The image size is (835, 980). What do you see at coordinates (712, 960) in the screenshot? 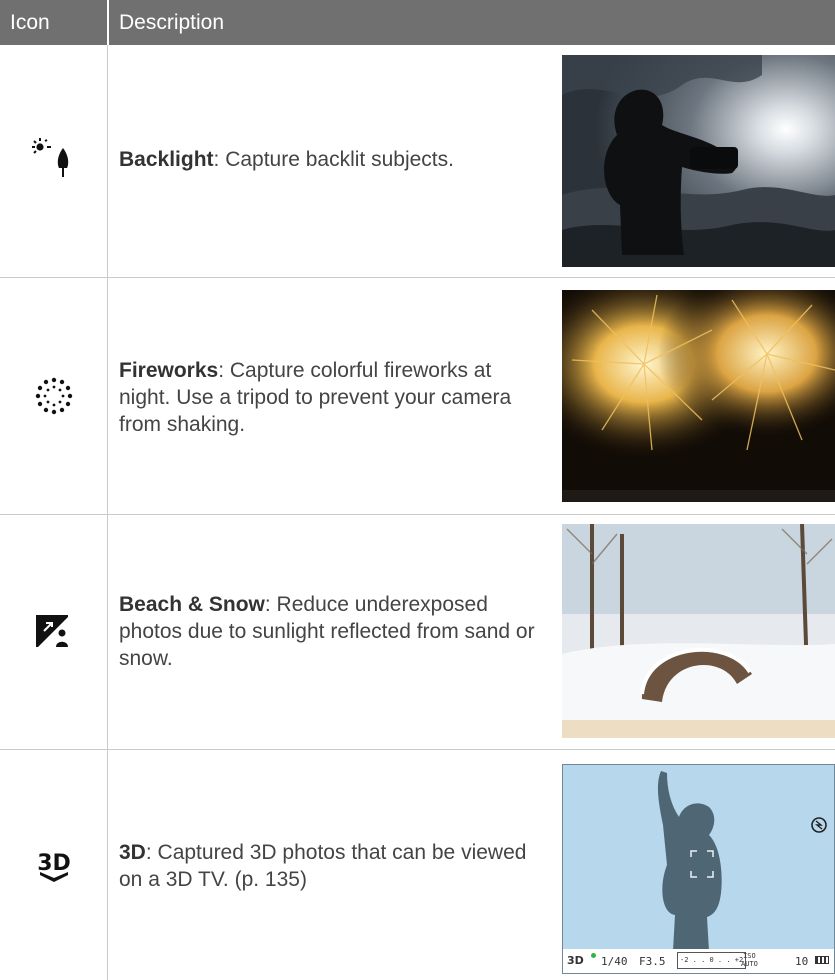
I see `exposure-scale: -2 . . 0 . . +2` at bounding box center [712, 960].